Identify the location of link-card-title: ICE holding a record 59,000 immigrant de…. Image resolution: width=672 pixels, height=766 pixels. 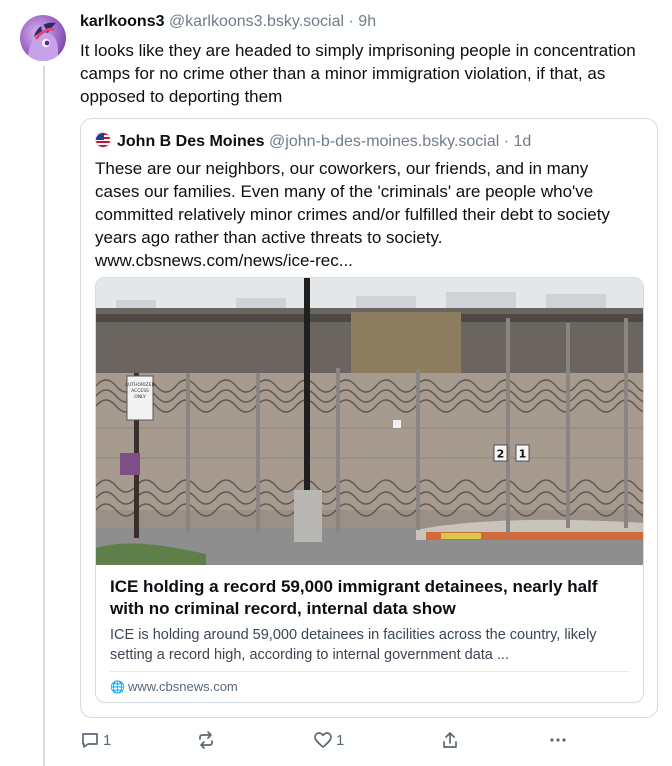
(370, 598).